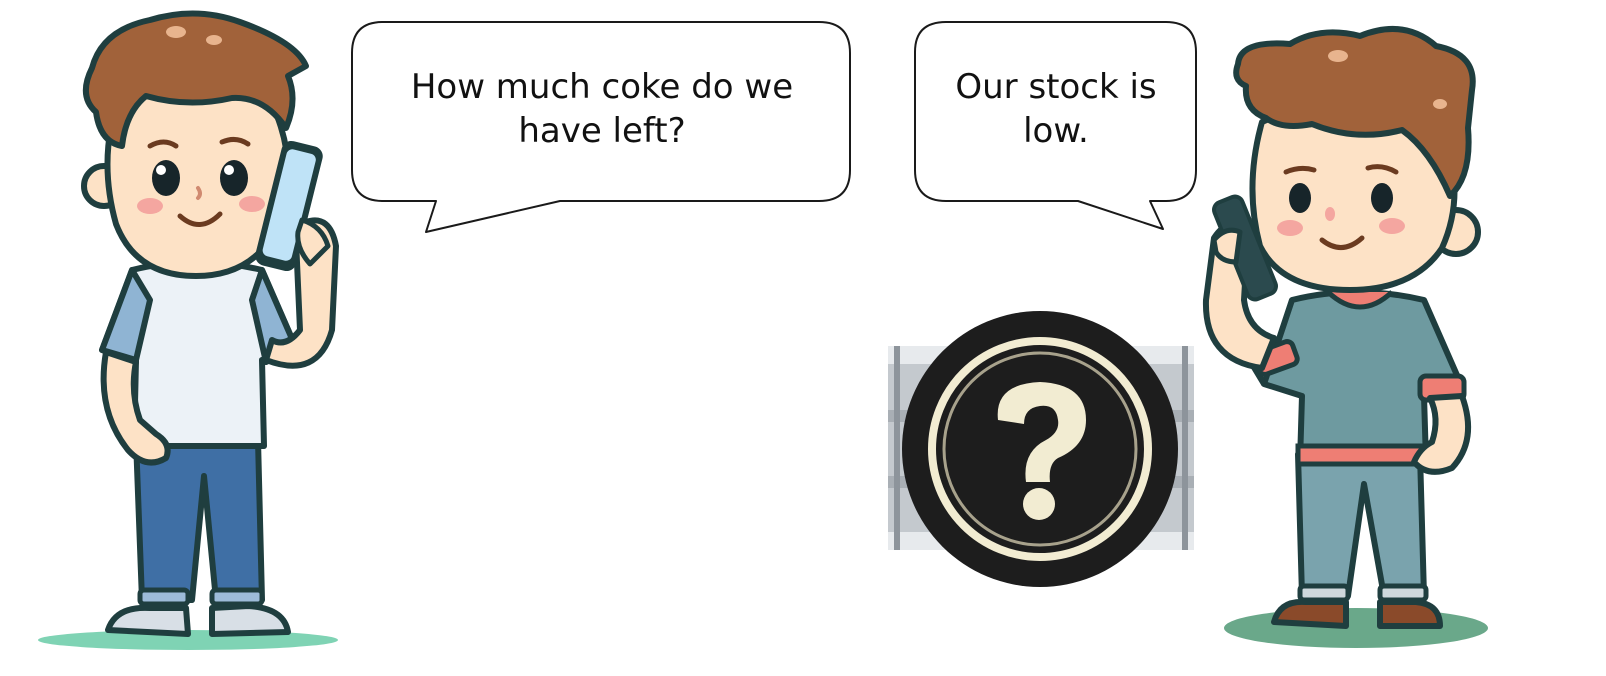 This screenshot has height=676, width=1606. What do you see at coordinates (1056, 87) in the screenshot?
I see `right-speech-line-1: Our stock is` at bounding box center [1056, 87].